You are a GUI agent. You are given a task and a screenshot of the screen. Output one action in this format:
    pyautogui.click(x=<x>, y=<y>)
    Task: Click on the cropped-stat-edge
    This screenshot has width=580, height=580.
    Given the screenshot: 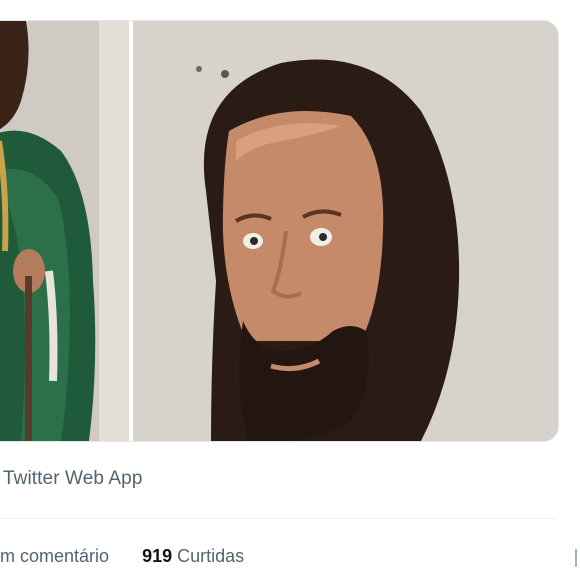 What is the action you would take?
    pyautogui.click(x=576, y=558)
    